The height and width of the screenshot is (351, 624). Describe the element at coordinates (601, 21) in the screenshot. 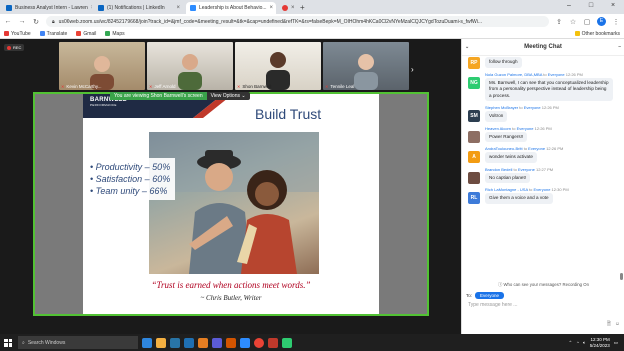

I see `profile-avatar: E` at that location.